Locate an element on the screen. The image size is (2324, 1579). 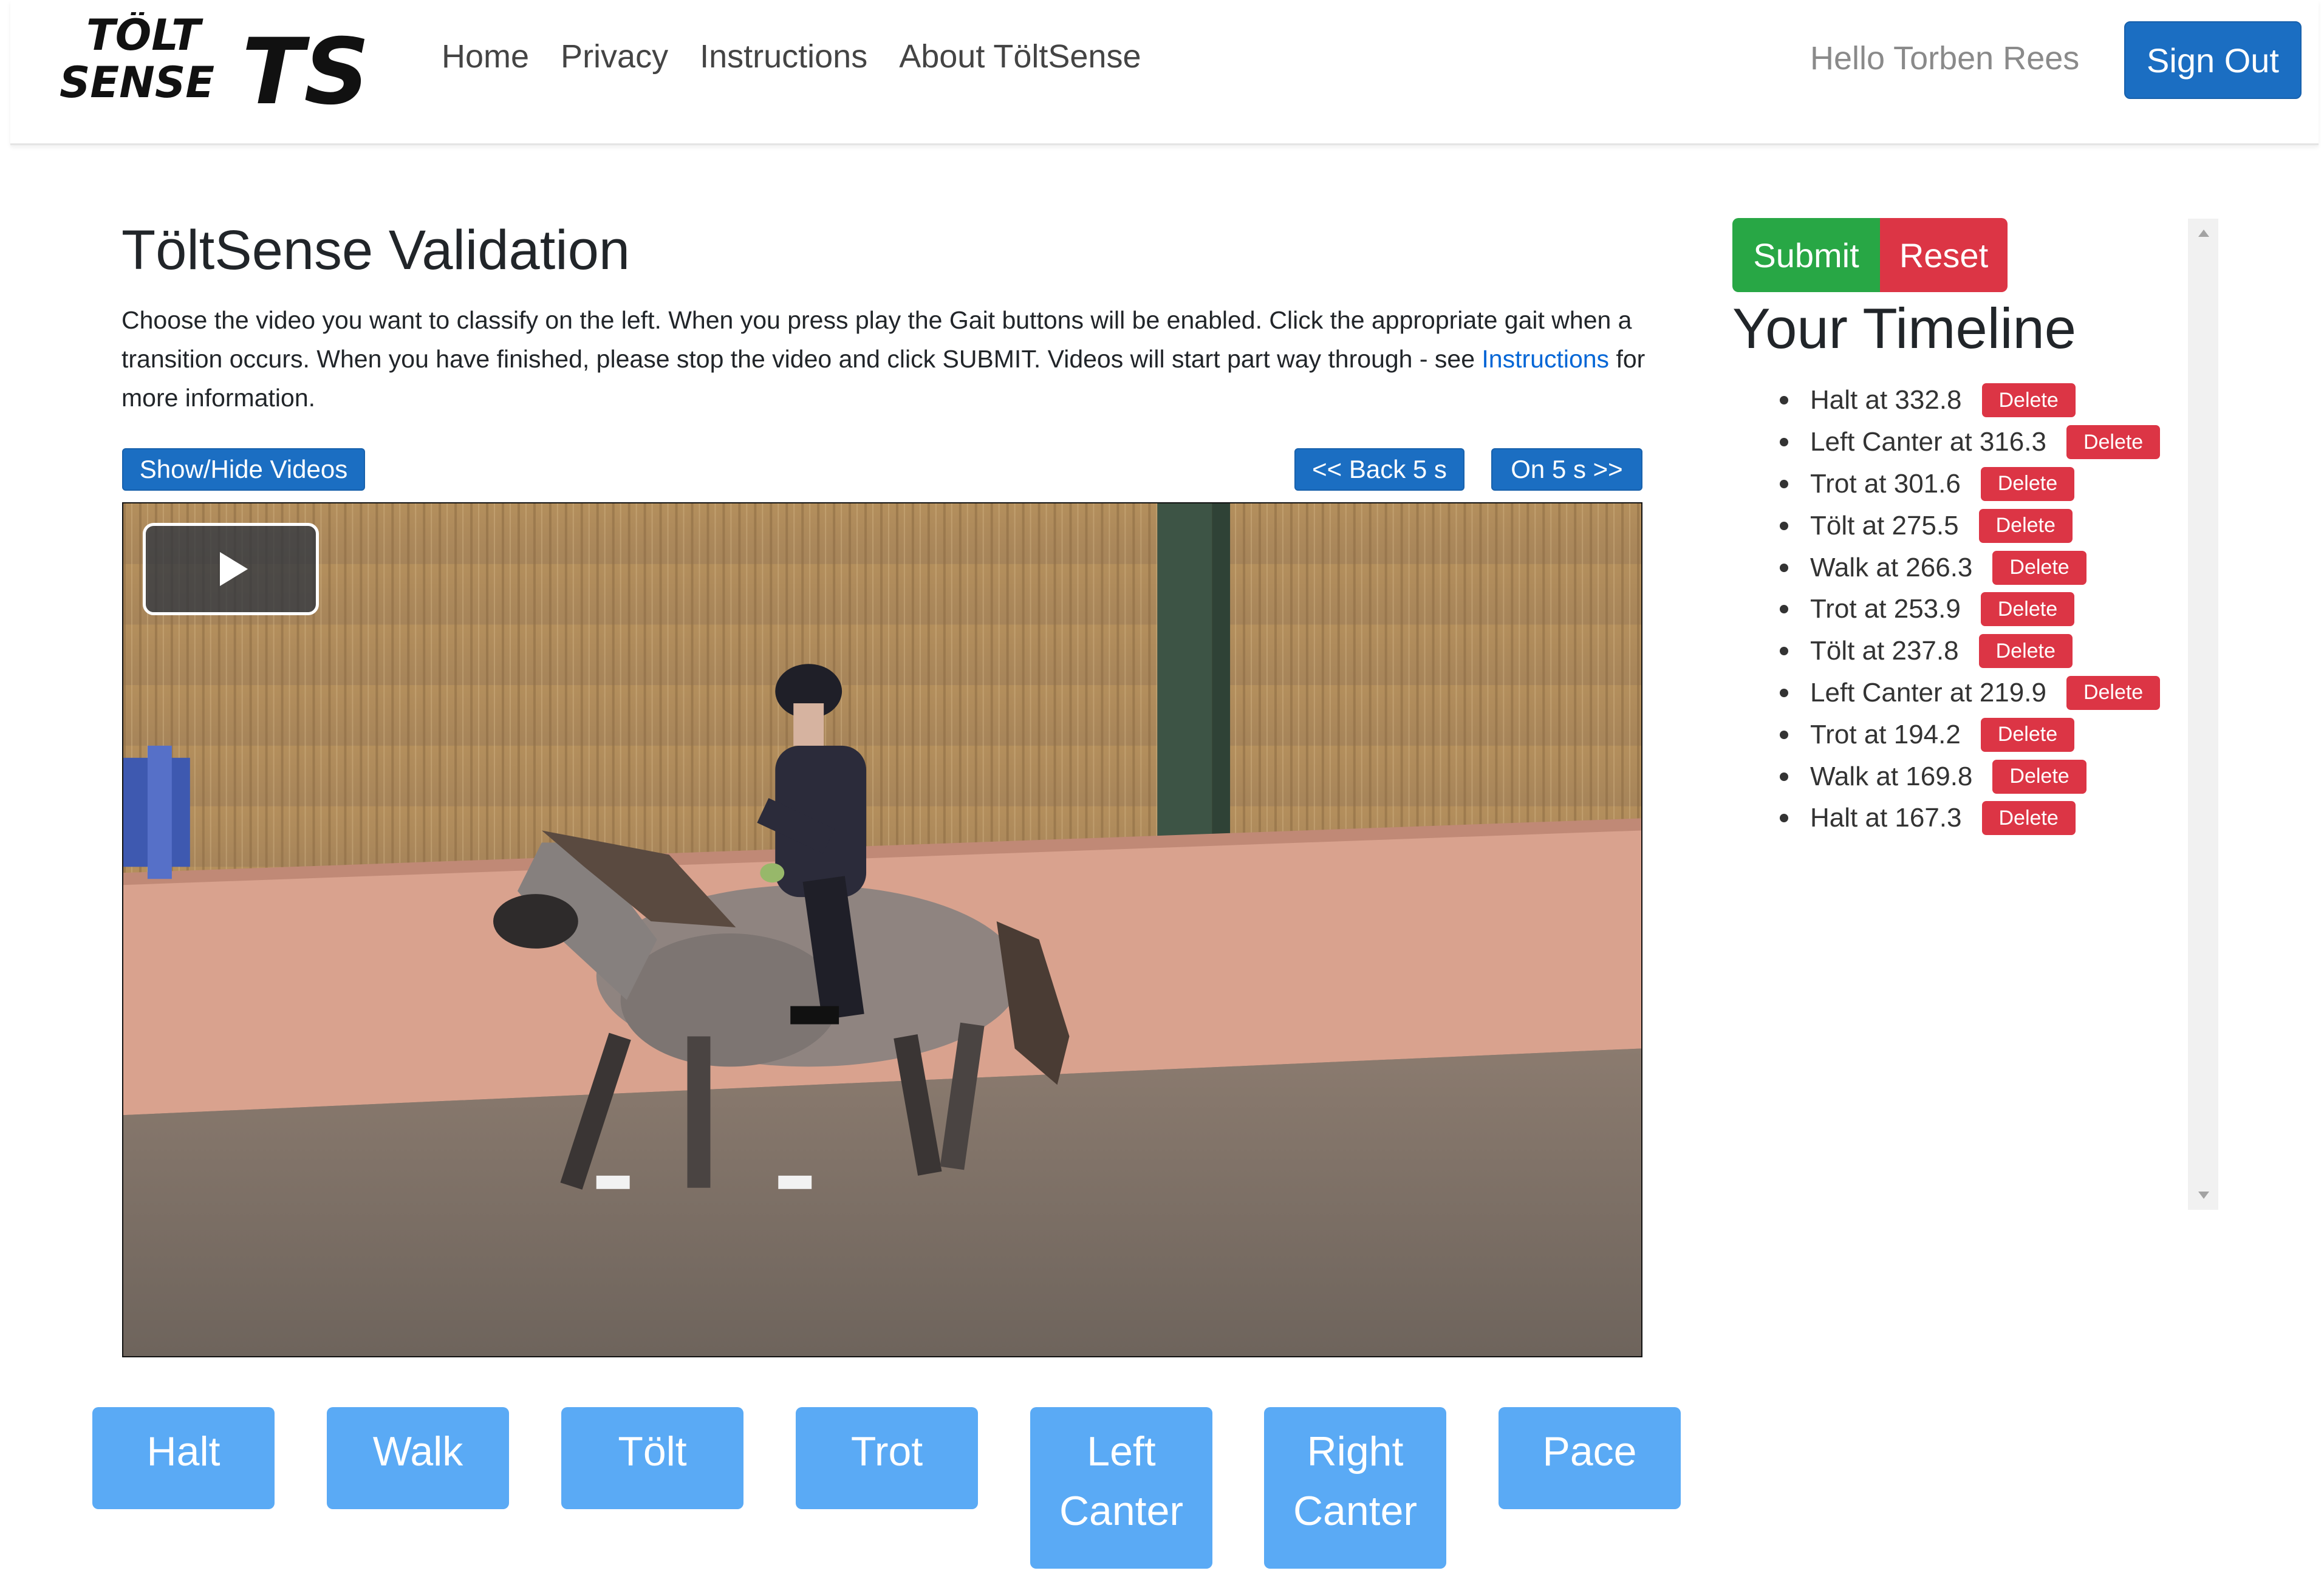
nav-about: About TöltSense is located at coordinates (1020, 56).